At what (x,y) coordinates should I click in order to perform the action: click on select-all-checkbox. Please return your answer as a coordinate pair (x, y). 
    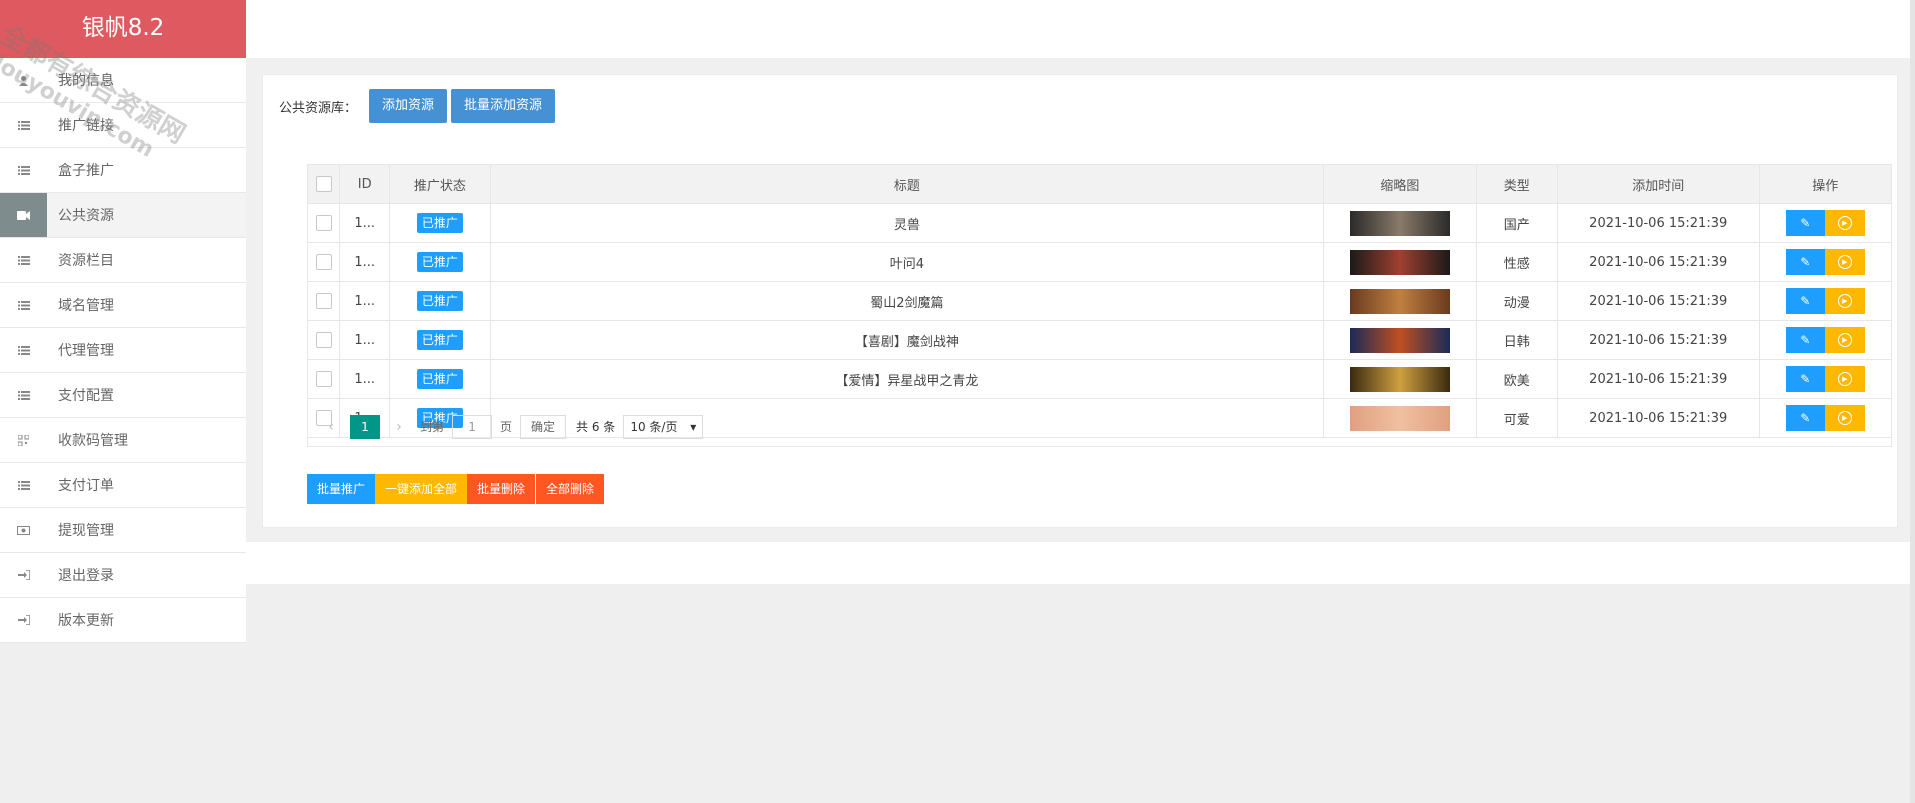
    Looking at the image, I should click on (323, 184).